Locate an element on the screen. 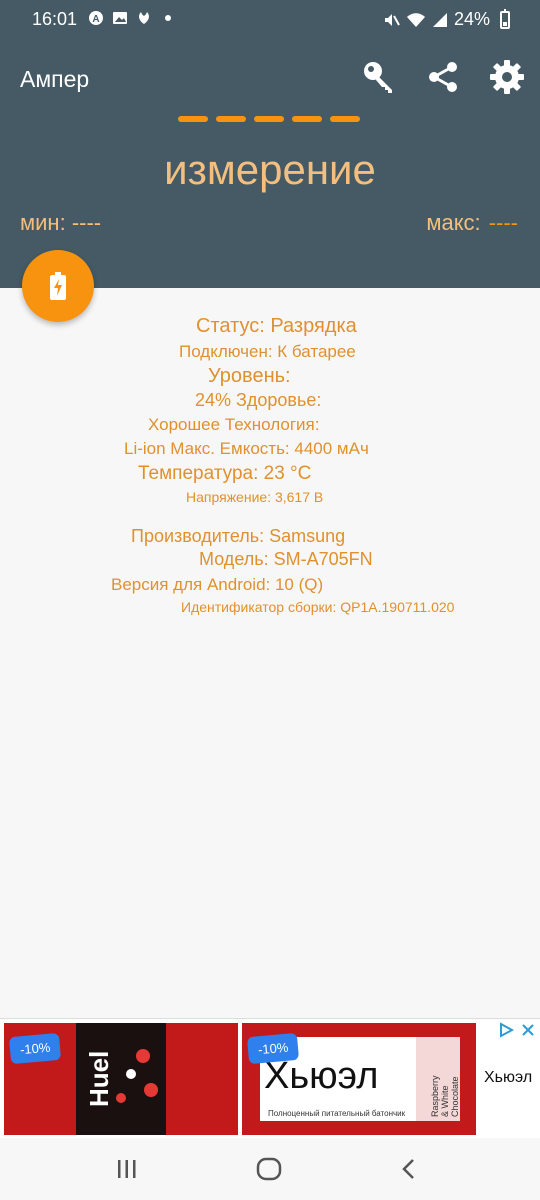  connected-text: Подключен: К батарее is located at coordinates (267, 351).